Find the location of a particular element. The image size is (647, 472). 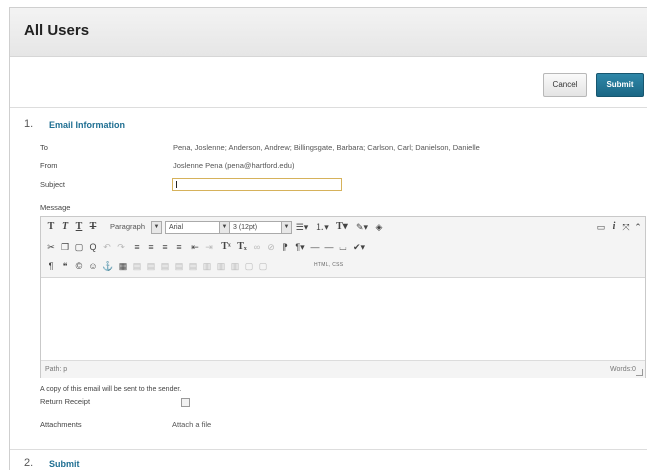

fullscreen-icon: ⤧ is located at coordinates (626, 227).